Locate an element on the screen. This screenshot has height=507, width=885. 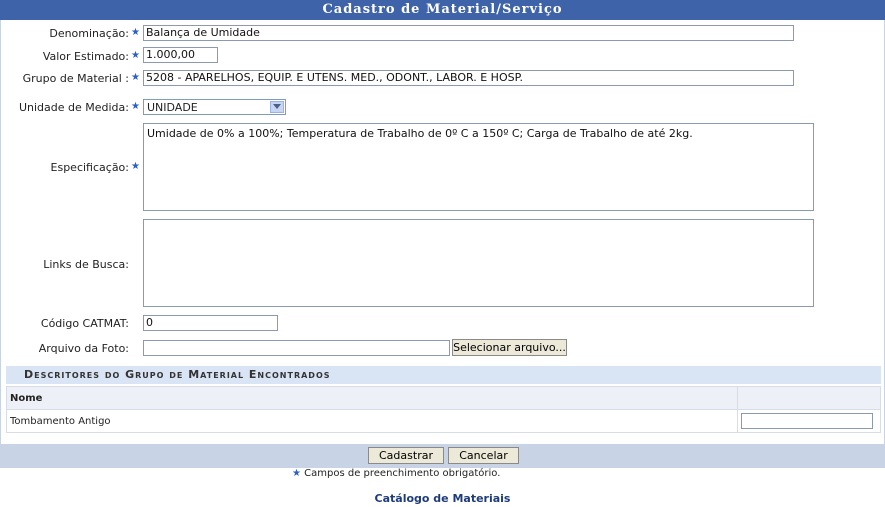
required-note-text: Campos de preenchimento obrigatório. is located at coordinates (402, 473).